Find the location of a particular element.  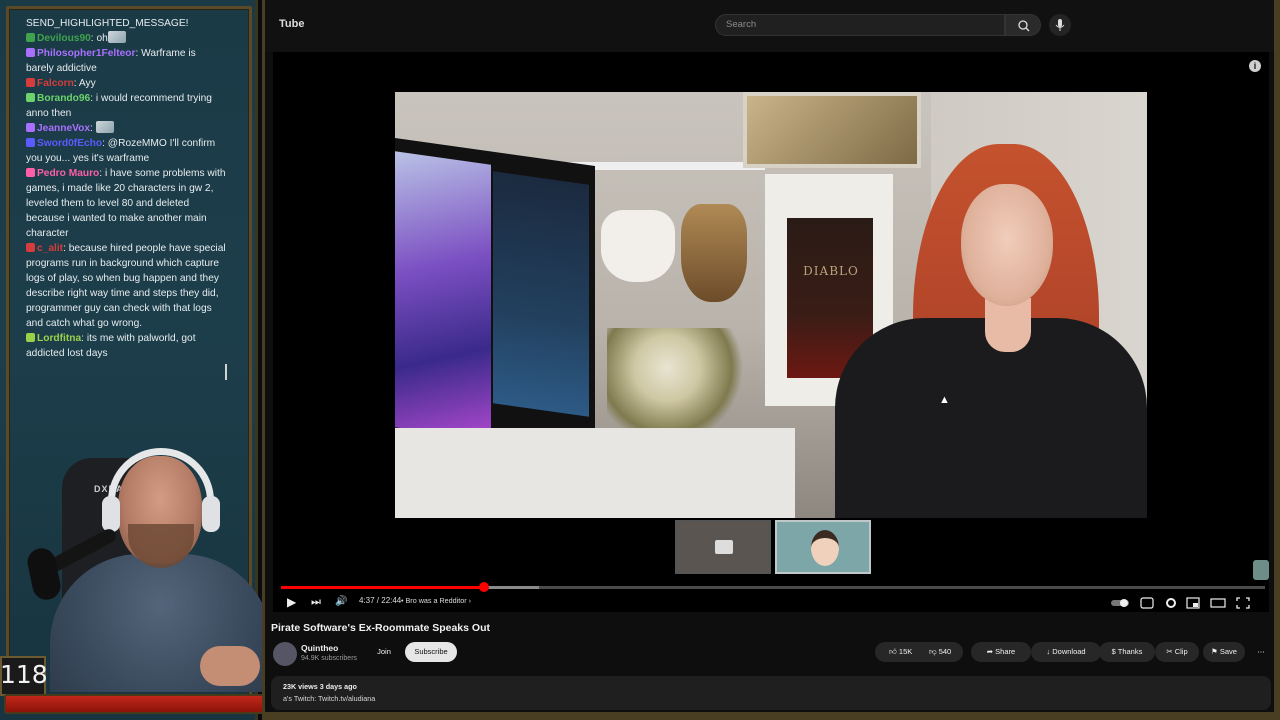

streamer-hand is located at coordinates (230, 666).